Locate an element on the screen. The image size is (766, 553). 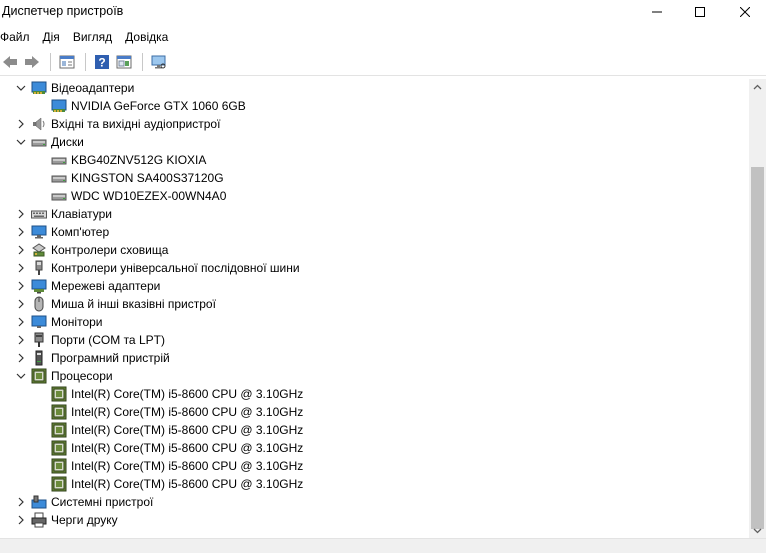
tree-category-display-adapters: Відеоадаптери is located at coordinates (74, 88).